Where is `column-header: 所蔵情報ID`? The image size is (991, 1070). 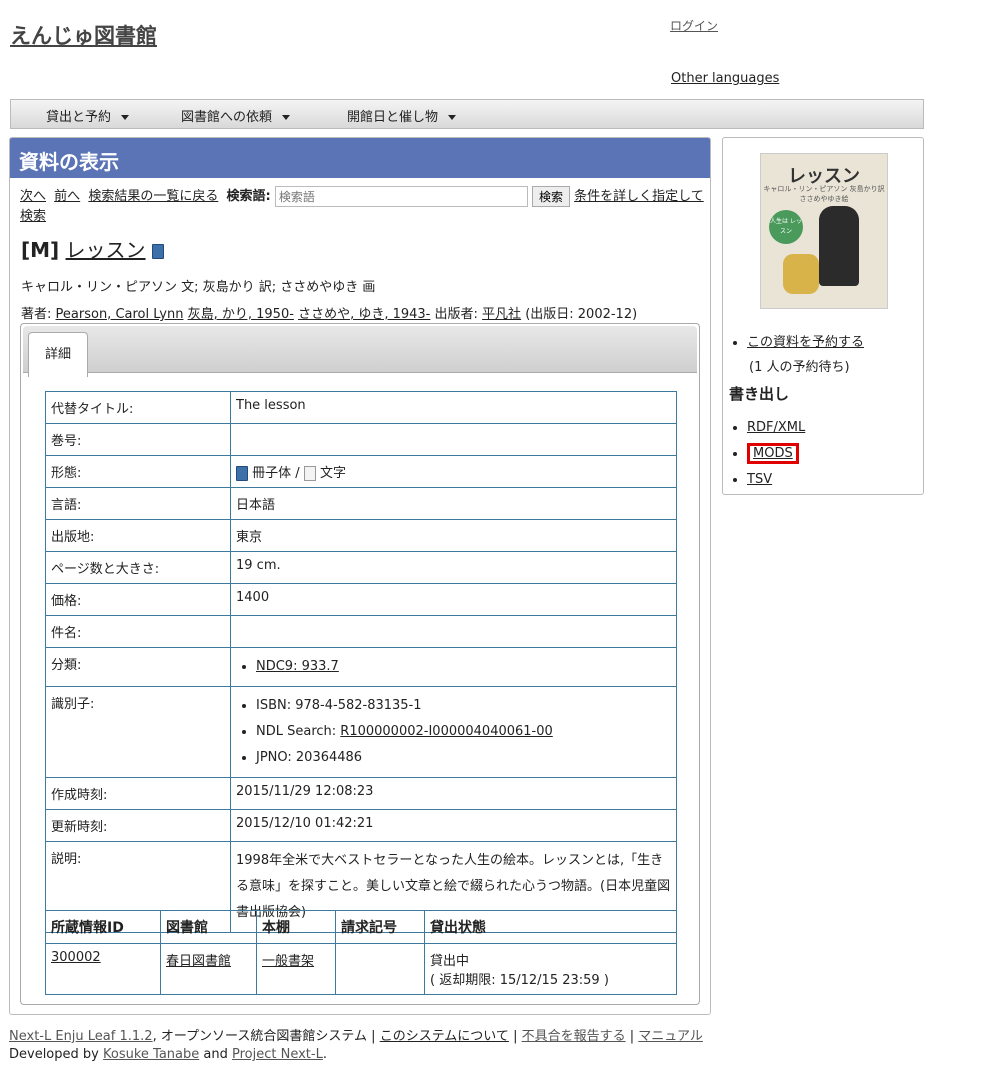
column-header: 所蔵情報ID is located at coordinates (103, 927).